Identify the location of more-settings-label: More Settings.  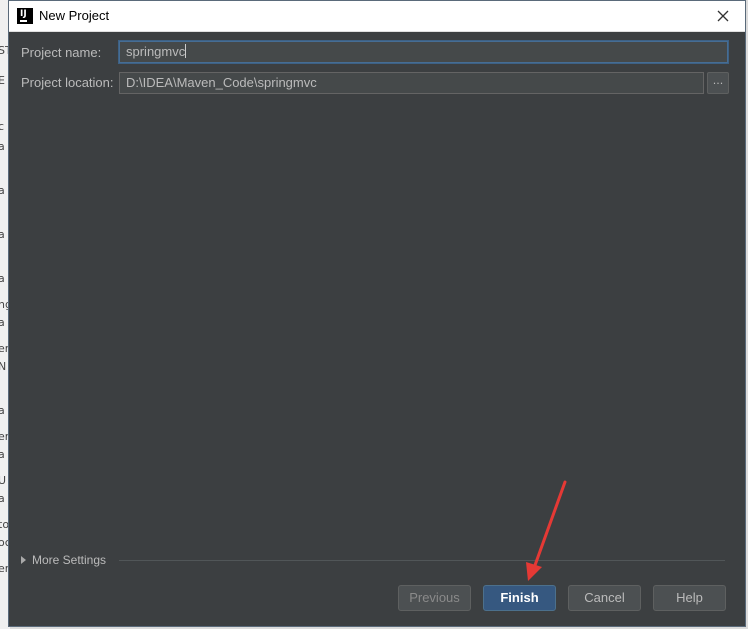
(69, 560).